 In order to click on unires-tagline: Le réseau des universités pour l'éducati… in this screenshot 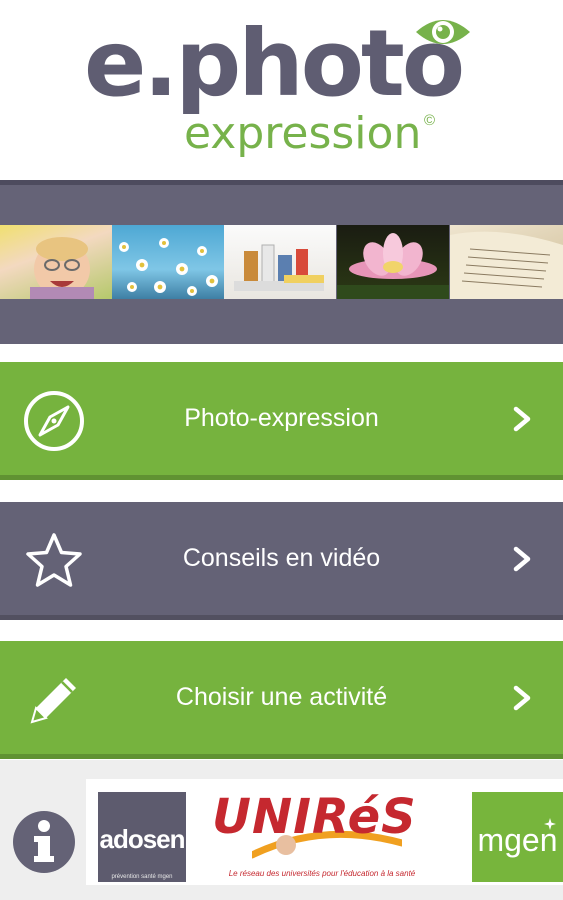, I will do `click(322, 873)`.